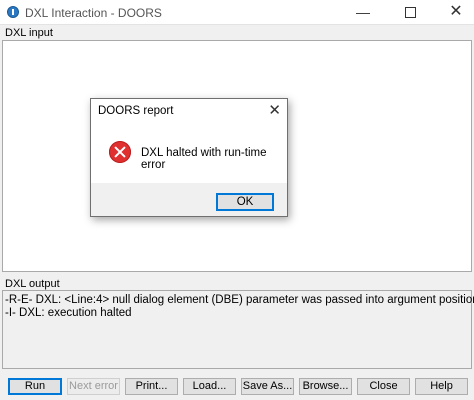 The height and width of the screenshot is (400, 474). What do you see at coordinates (35, 386) in the screenshot?
I see `run-button: Run` at bounding box center [35, 386].